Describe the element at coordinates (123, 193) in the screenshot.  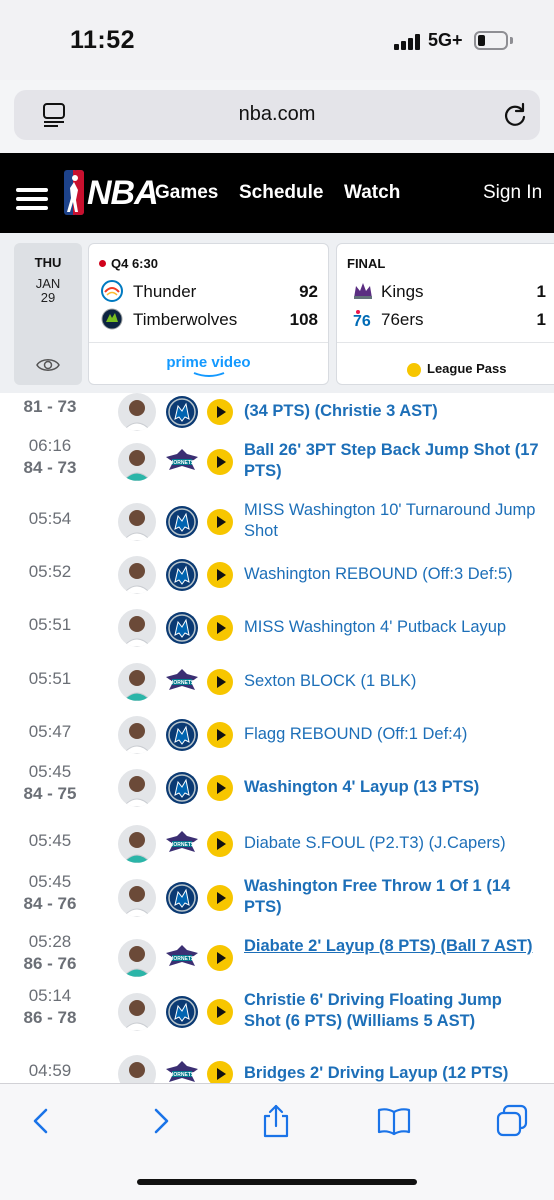
I see `nba-wordmark: NBA` at that location.